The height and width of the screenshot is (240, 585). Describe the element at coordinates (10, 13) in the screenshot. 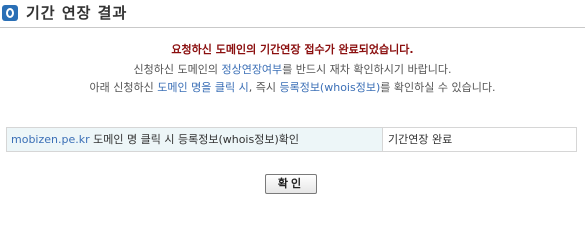

I see `circle-o-icon` at that location.